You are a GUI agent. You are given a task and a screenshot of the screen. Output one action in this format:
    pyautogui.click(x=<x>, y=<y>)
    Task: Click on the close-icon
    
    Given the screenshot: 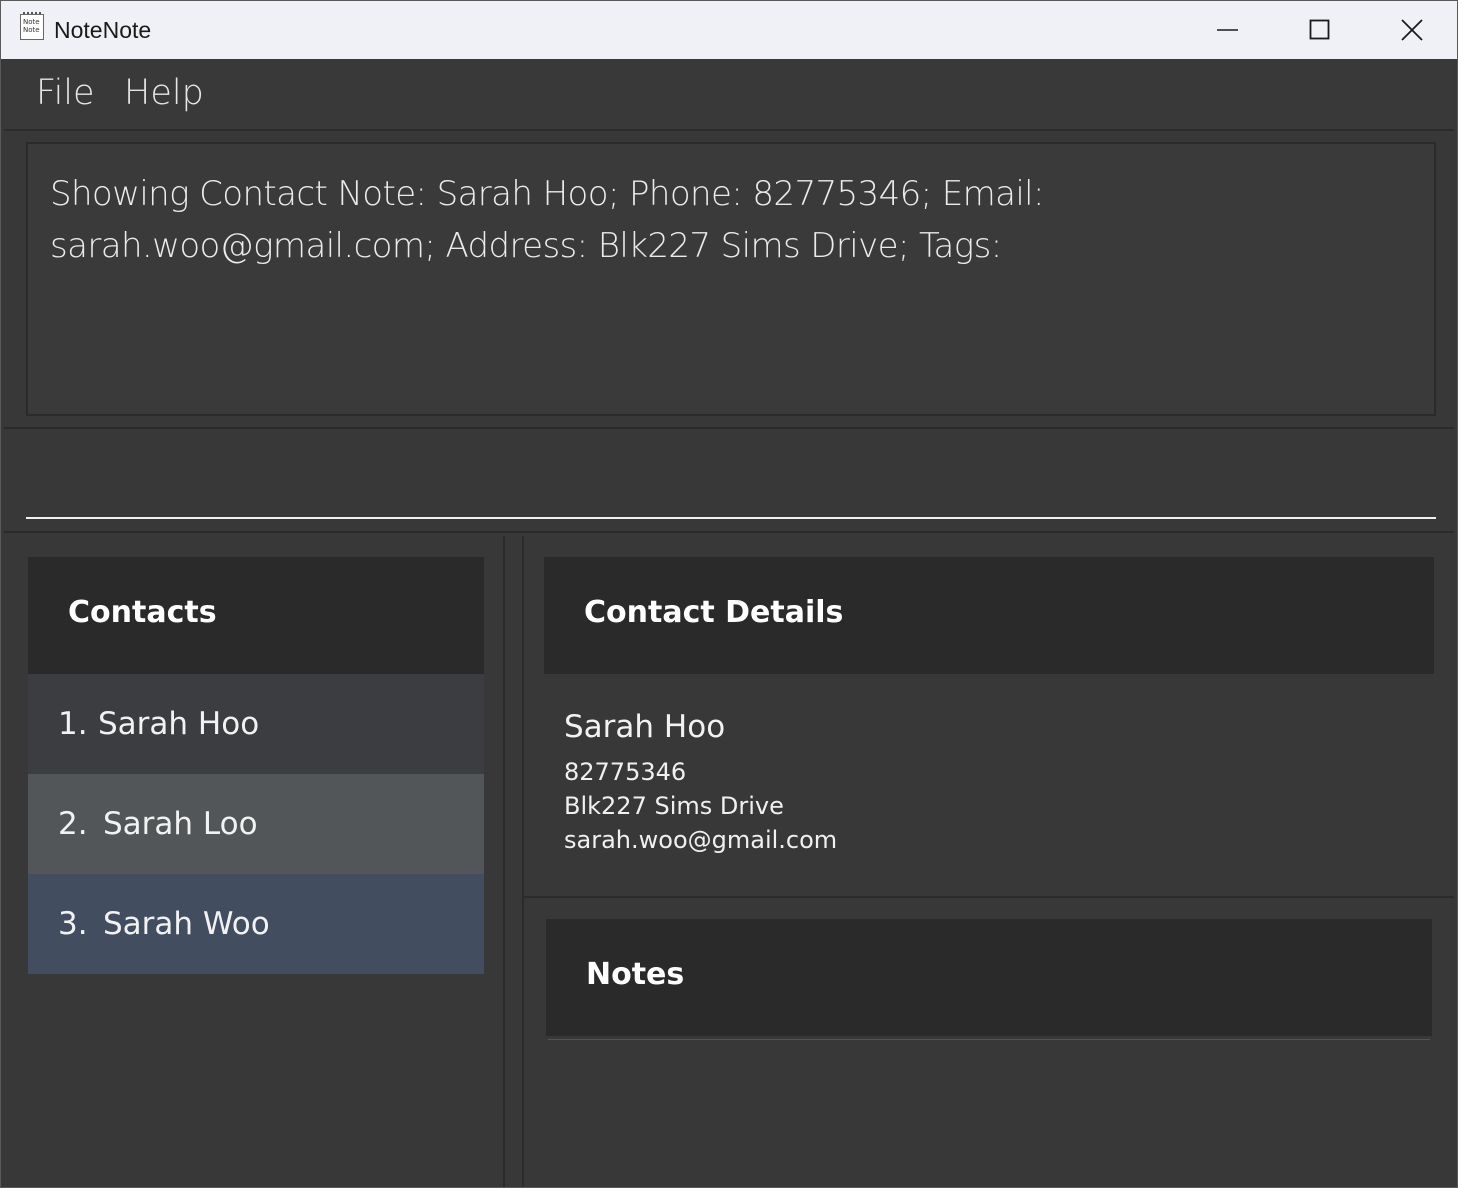 What is the action you would take?
    pyautogui.click(x=1412, y=30)
    